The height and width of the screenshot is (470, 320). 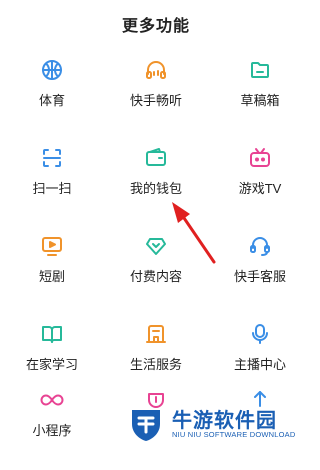 I want to click on feature-label: 在家学习, so click(x=51, y=364).